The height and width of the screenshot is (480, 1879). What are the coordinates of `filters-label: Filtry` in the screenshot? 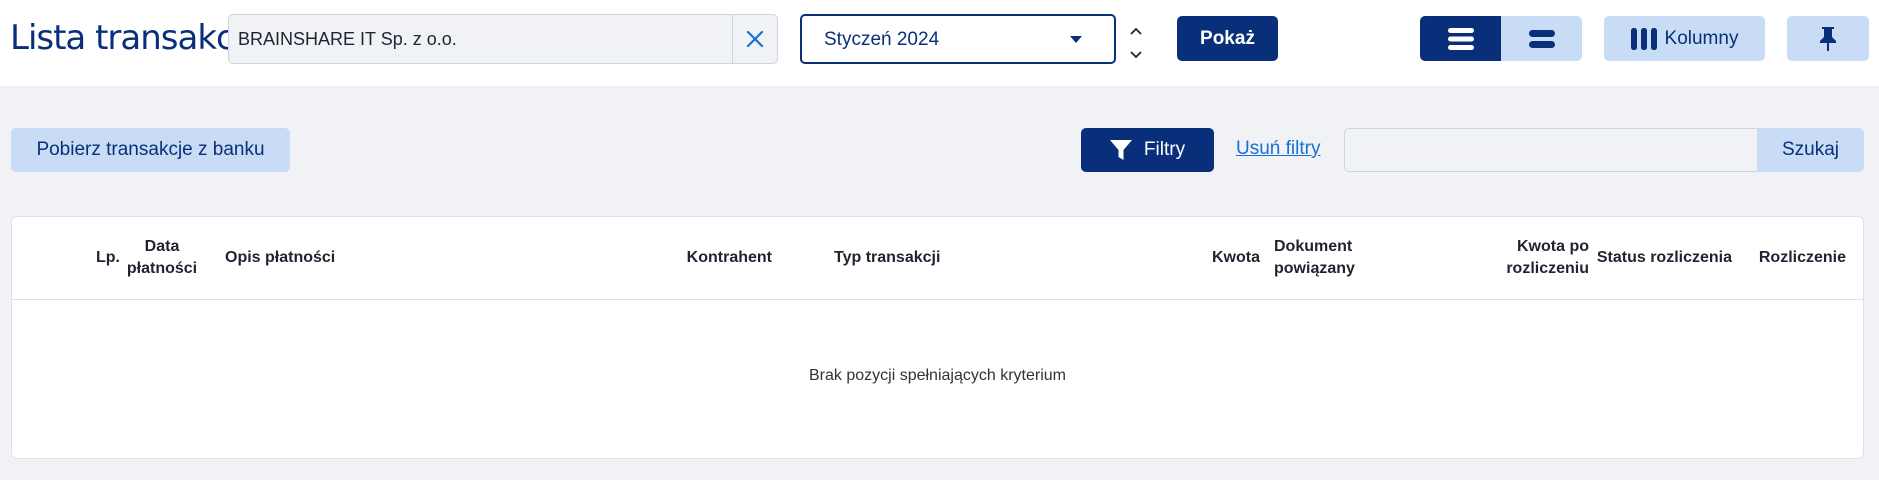 It's located at (1164, 149).